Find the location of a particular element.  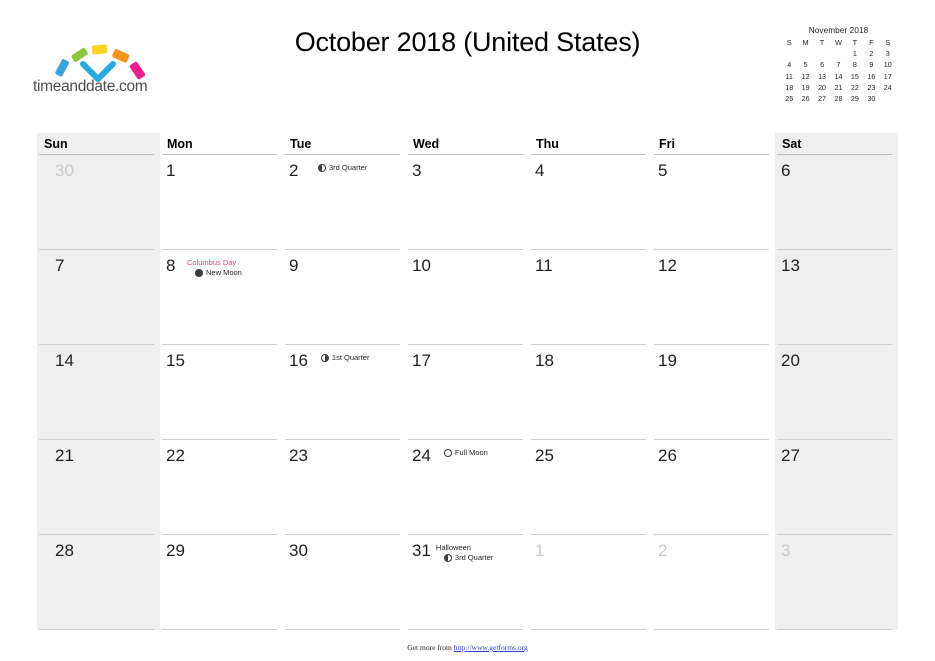

calendar-day-cell: 18 is located at coordinates (590, 392).